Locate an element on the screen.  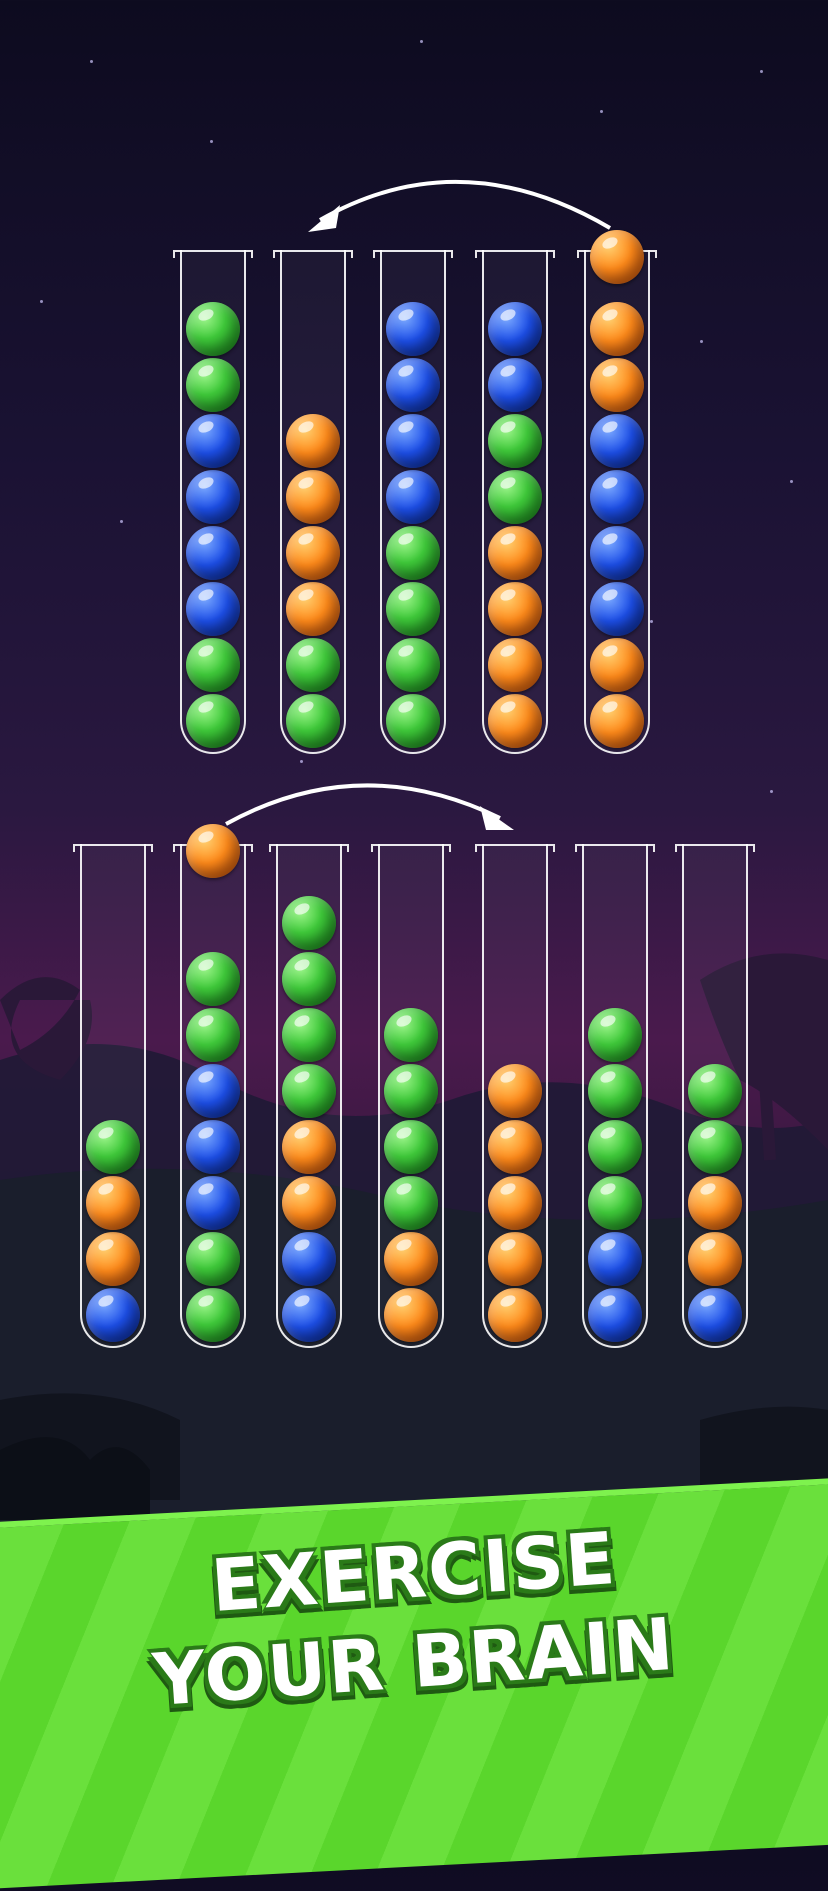
move-arrow-right is located at coordinates (363, 804).